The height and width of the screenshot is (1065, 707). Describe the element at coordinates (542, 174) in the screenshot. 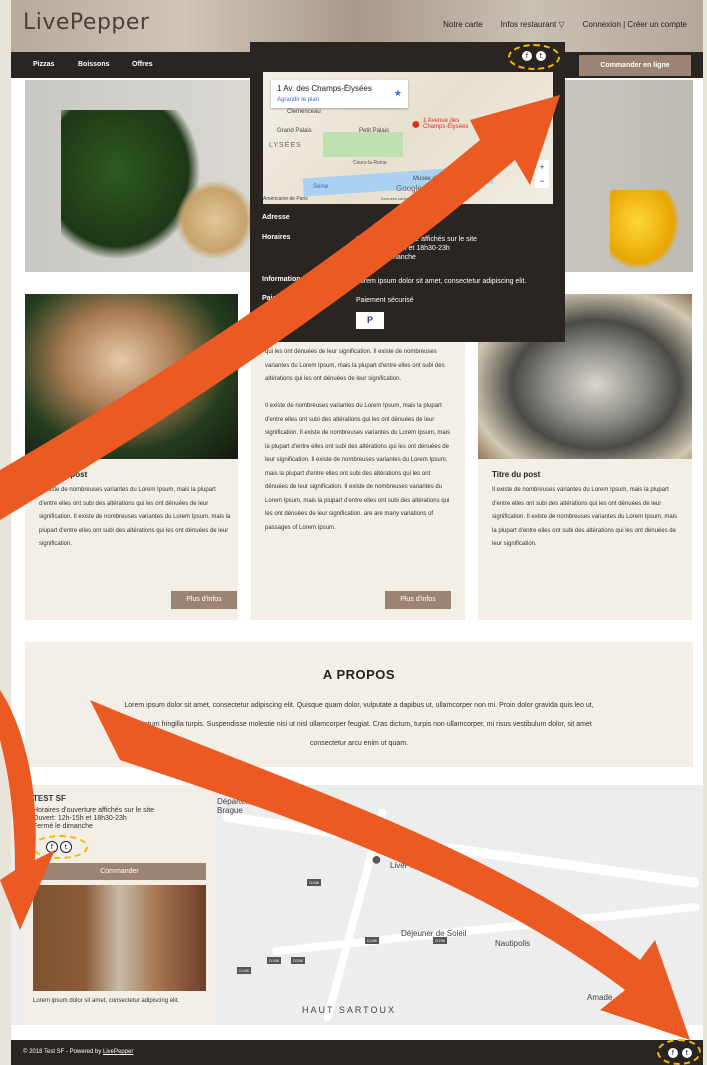

I see `zoom-controls: + −` at that location.